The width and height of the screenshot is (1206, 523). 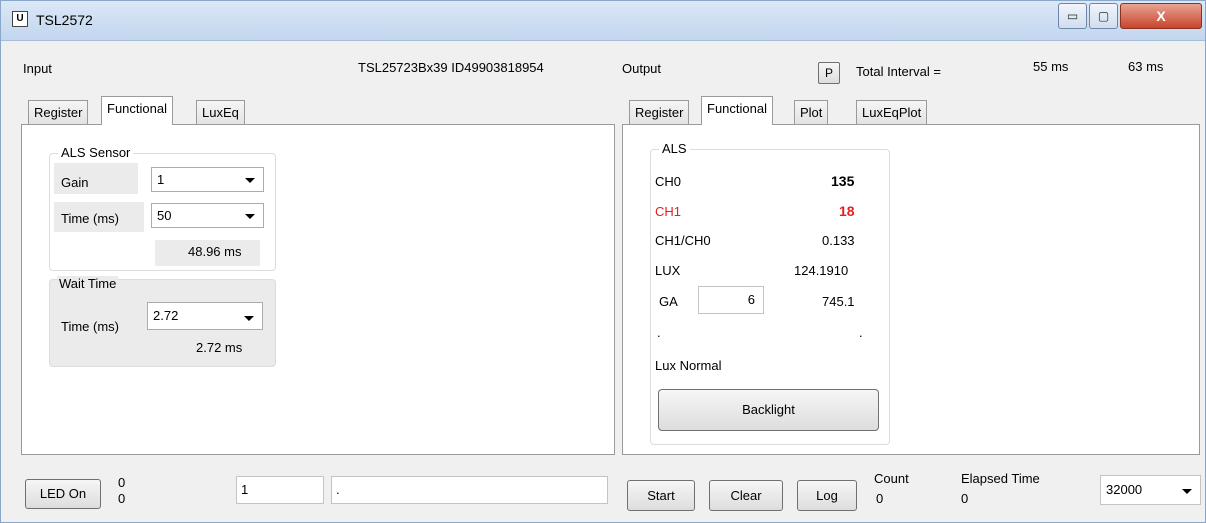 I want to click on minimize-button: ▭, so click(x=1072, y=16).